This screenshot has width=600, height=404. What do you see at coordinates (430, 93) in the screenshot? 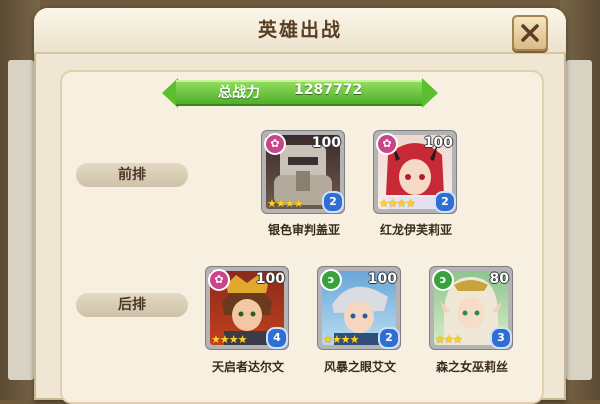
I see `banner-arrow-right-icon` at bounding box center [430, 93].